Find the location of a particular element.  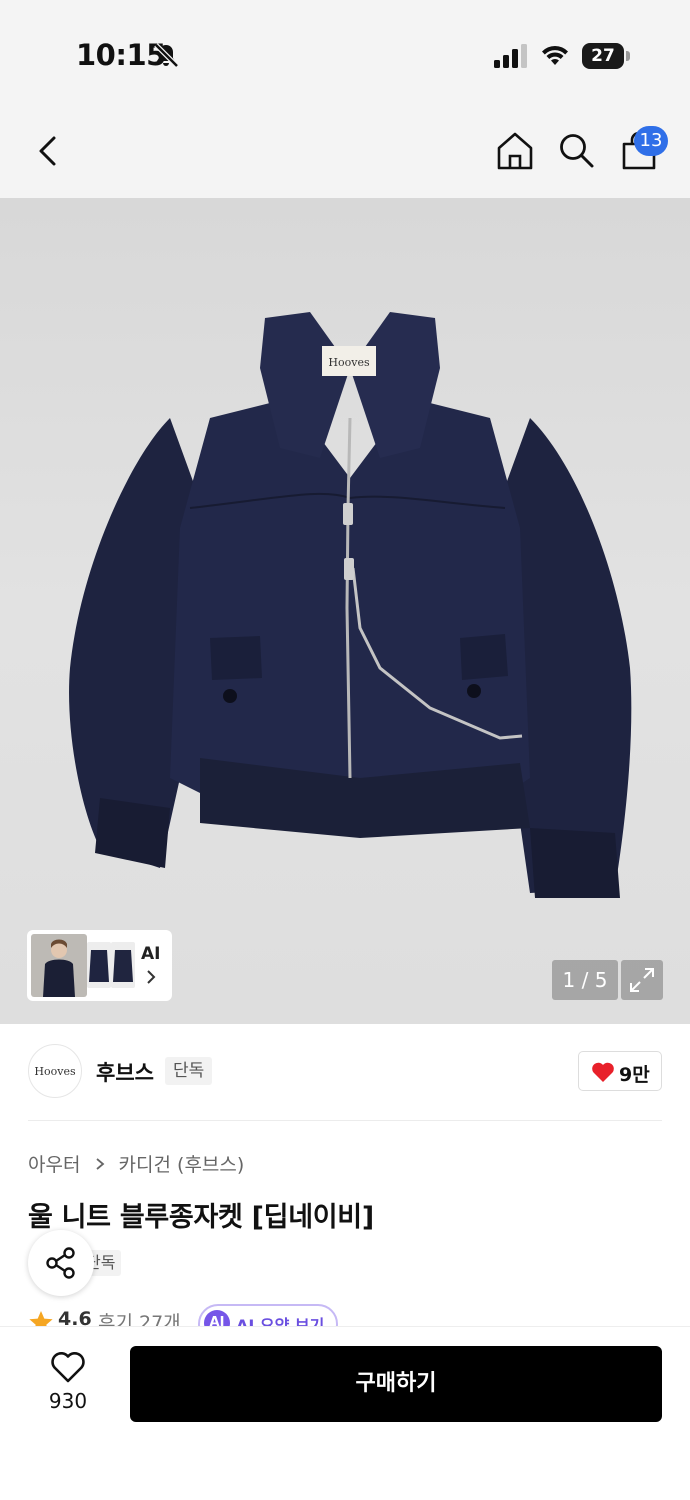

breadcrumb: 아우터 카디건 (후브스) is located at coordinates (136, 1163).